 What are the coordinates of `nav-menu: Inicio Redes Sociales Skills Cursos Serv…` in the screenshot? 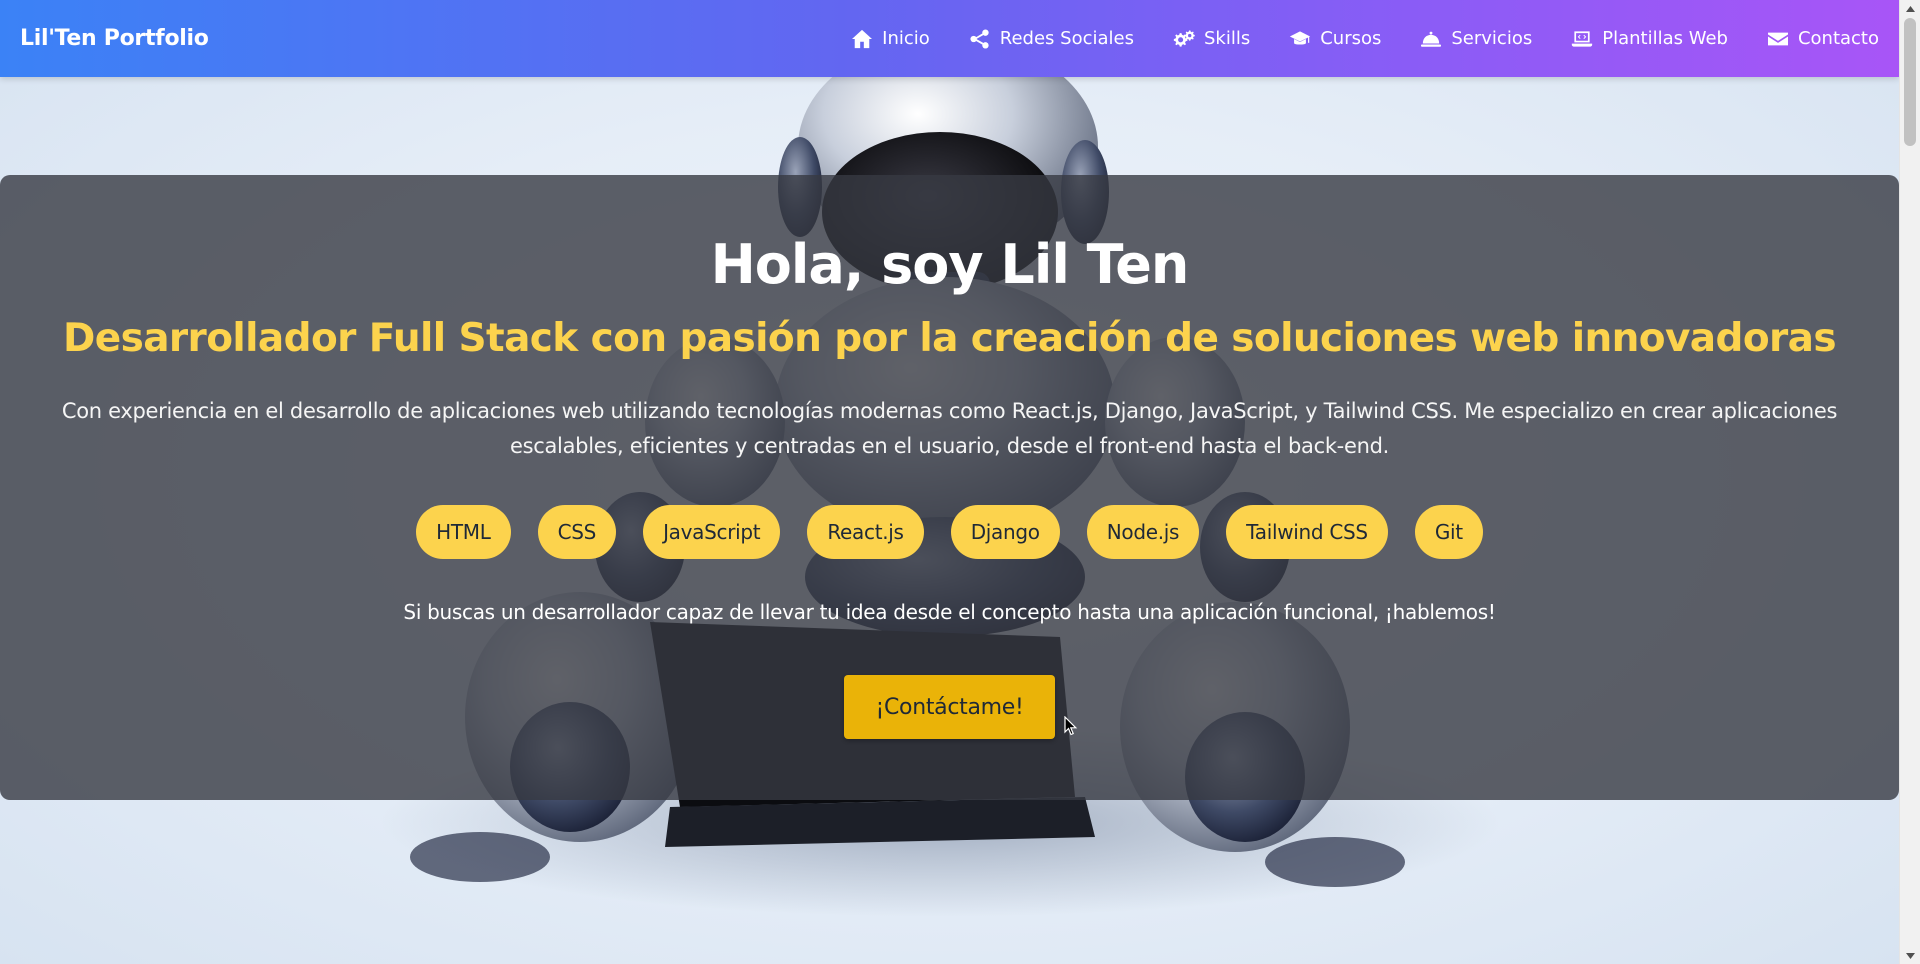 It's located at (1365, 38).